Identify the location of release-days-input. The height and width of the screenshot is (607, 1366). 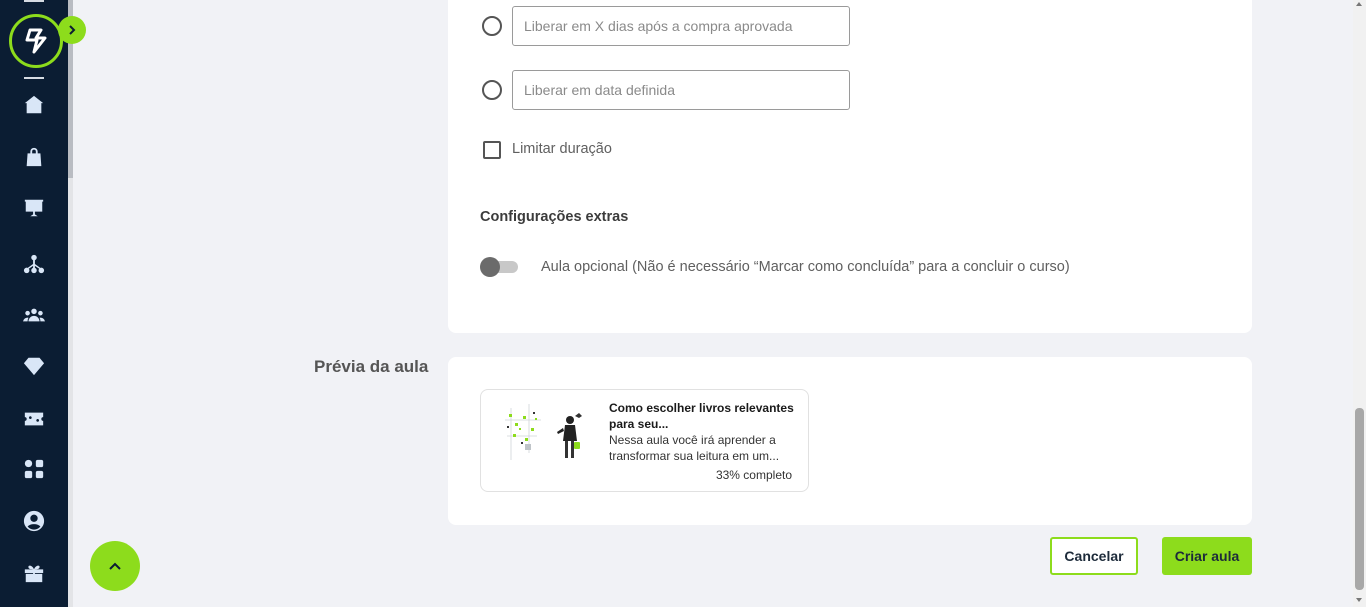
(681, 26).